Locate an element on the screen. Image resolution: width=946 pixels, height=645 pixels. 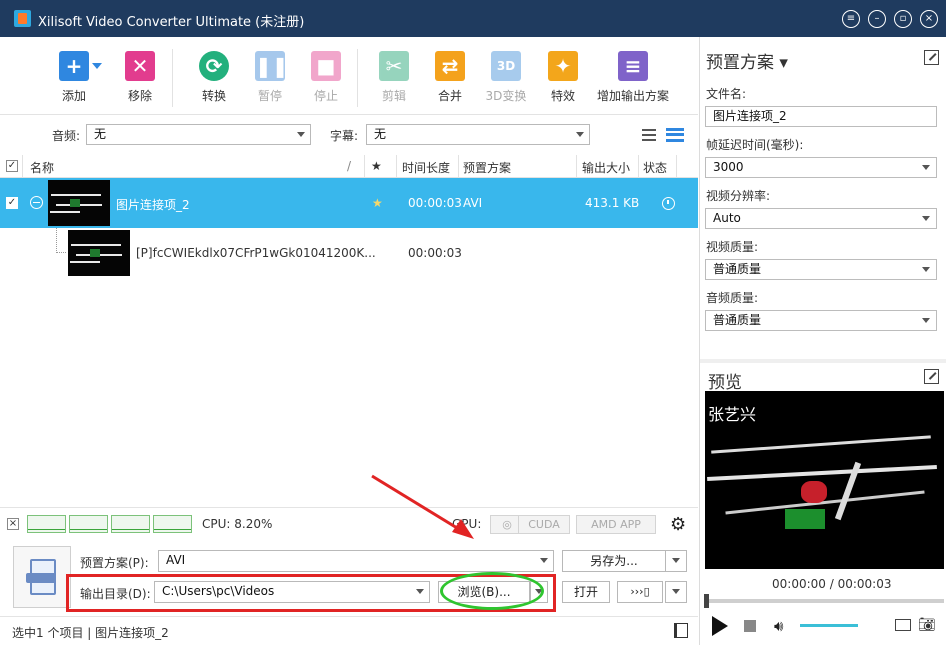
column-status: 状态 is located at coordinates (655, 167).